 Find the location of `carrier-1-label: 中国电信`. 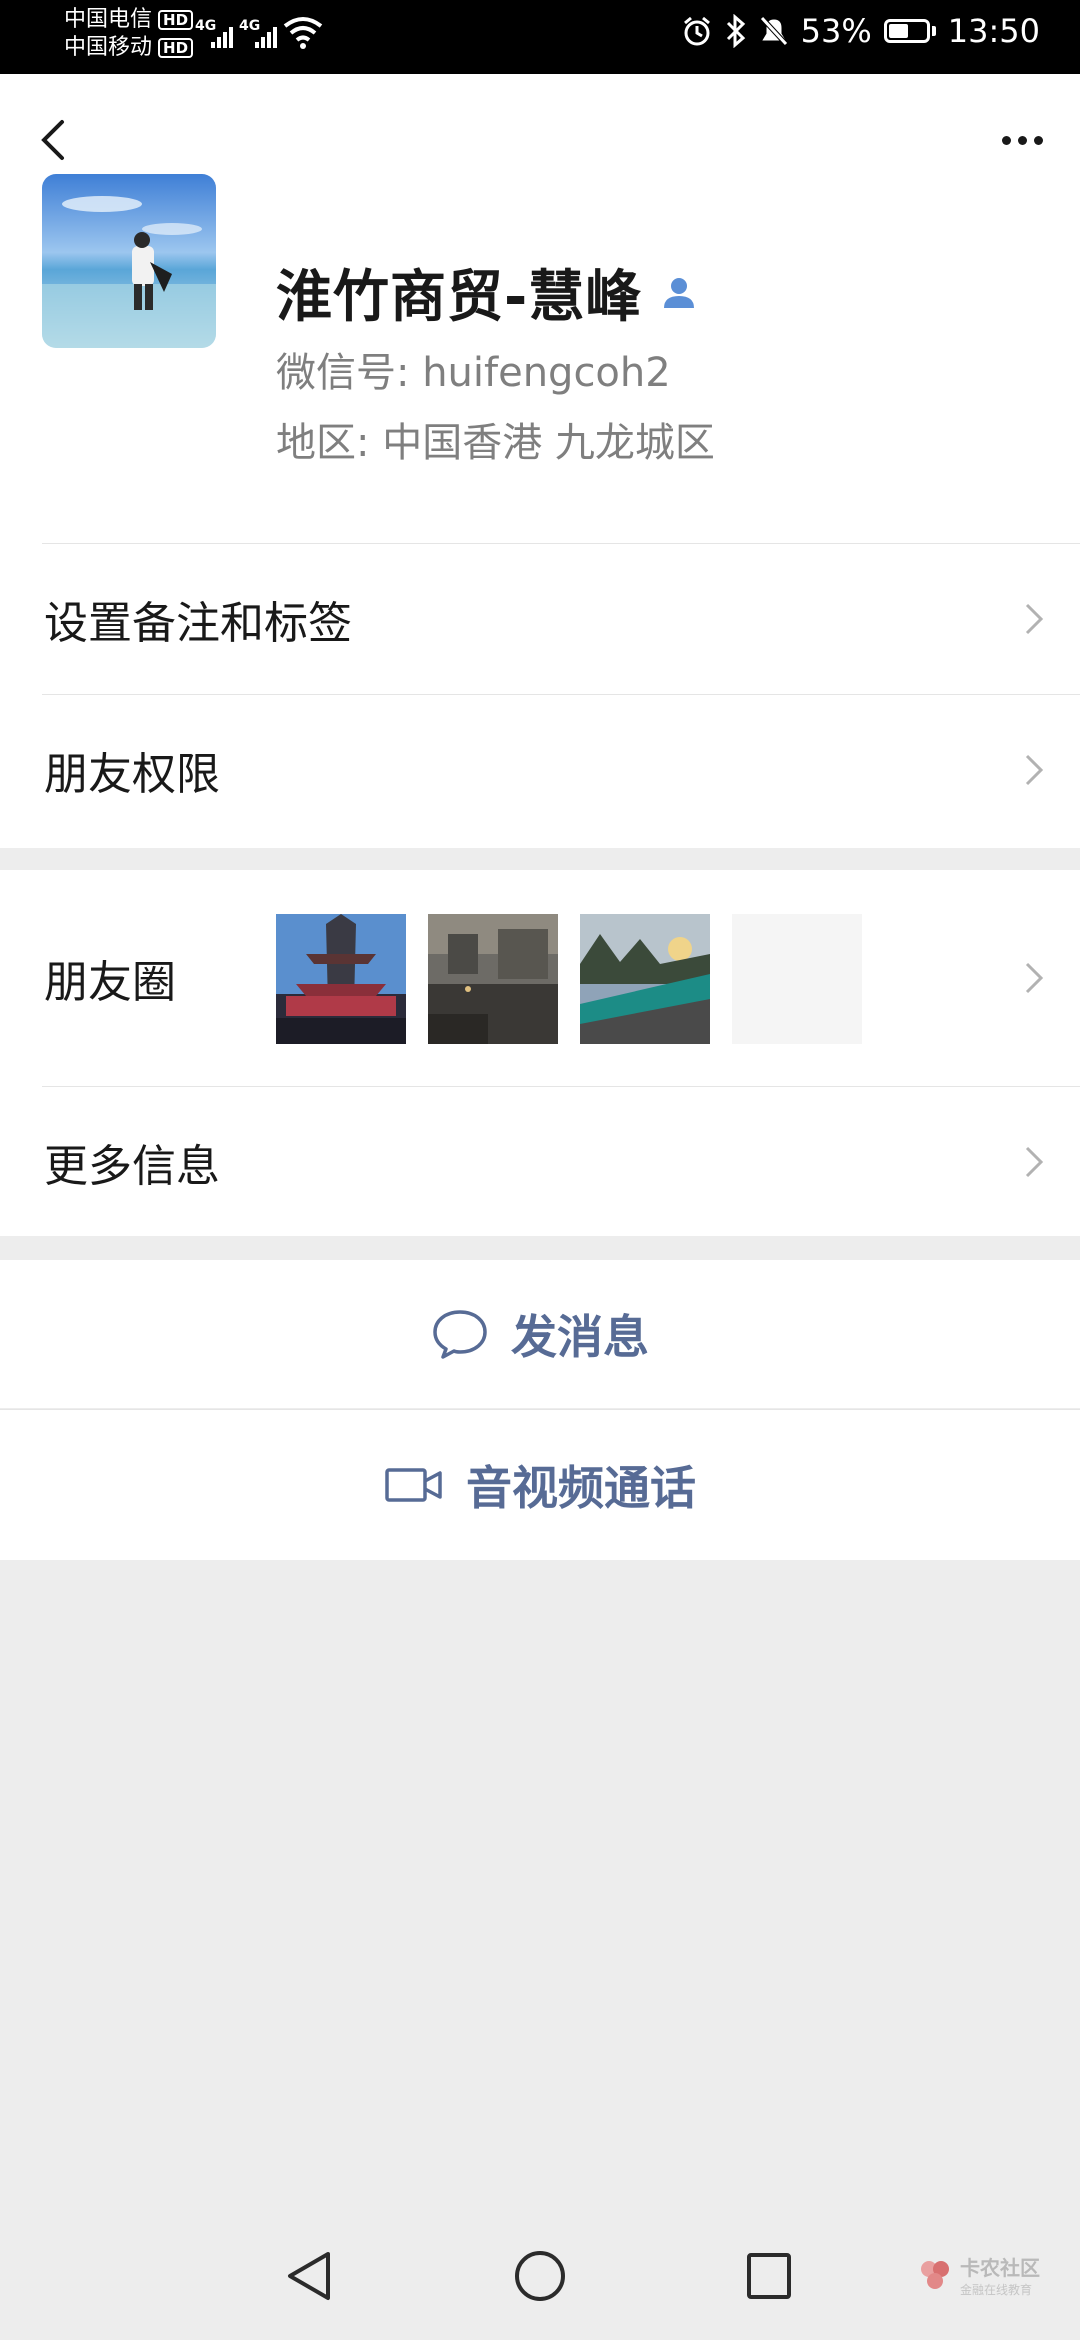

carrier-1-label: 中国电信 is located at coordinates (108, 19).